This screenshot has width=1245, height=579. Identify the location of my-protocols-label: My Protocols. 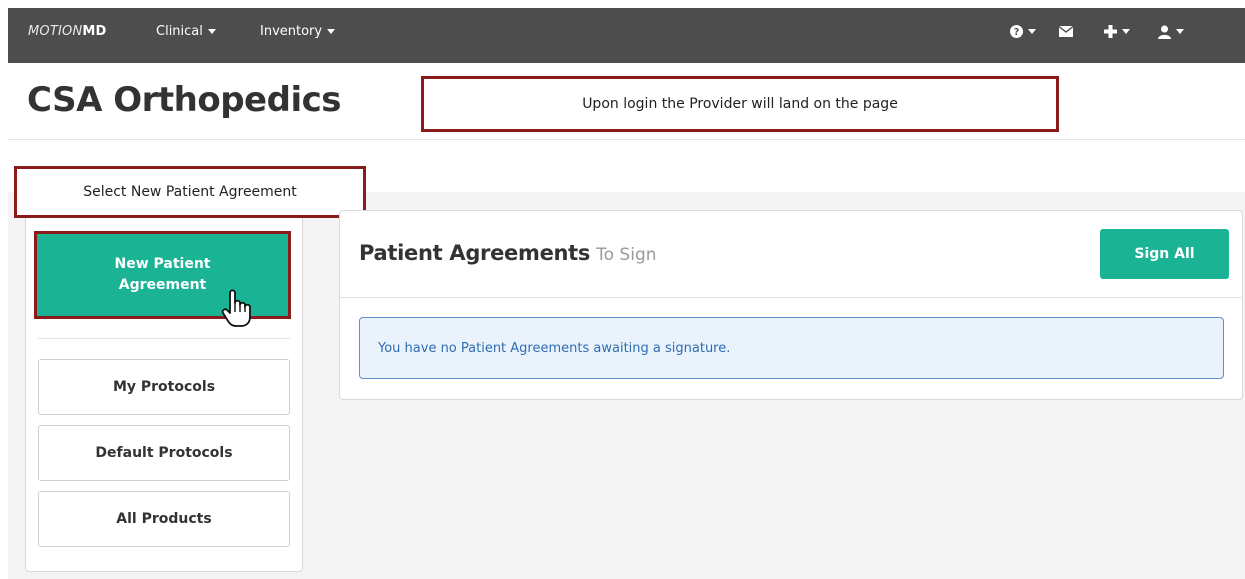
(164, 387).